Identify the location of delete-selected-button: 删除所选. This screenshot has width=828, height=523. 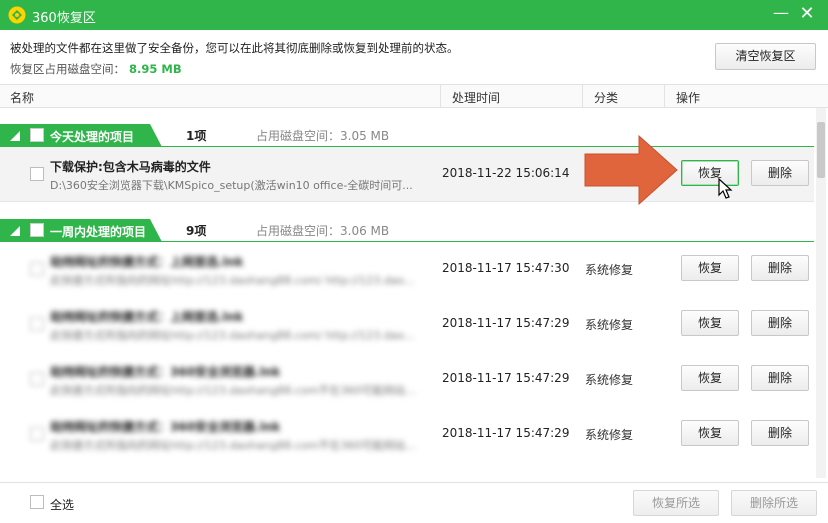
(774, 503).